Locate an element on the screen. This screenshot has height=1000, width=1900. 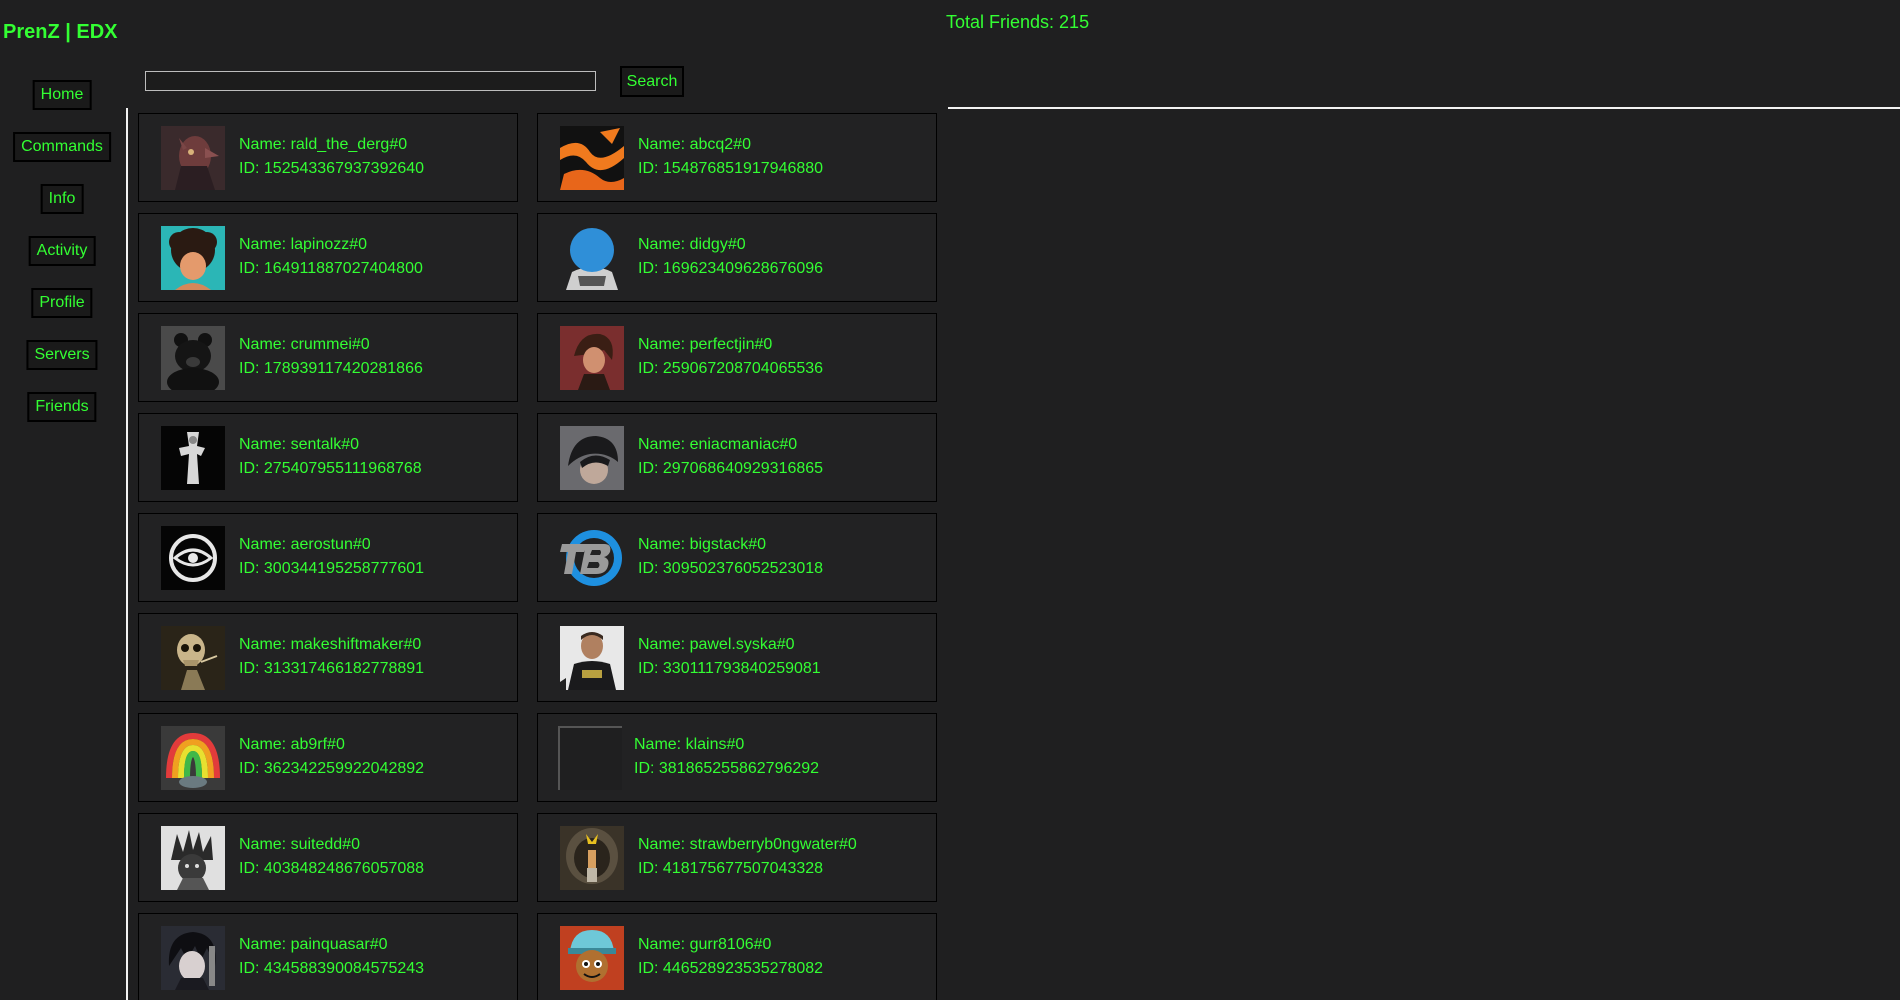
empty-avatar is located at coordinates (590, 758).